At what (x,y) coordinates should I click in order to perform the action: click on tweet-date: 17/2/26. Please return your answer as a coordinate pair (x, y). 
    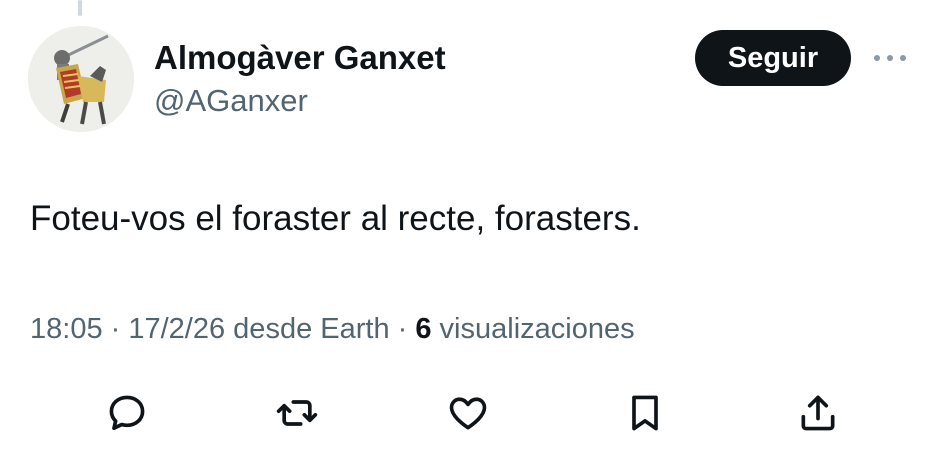
    Looking at the image, I should click on (176, 329).